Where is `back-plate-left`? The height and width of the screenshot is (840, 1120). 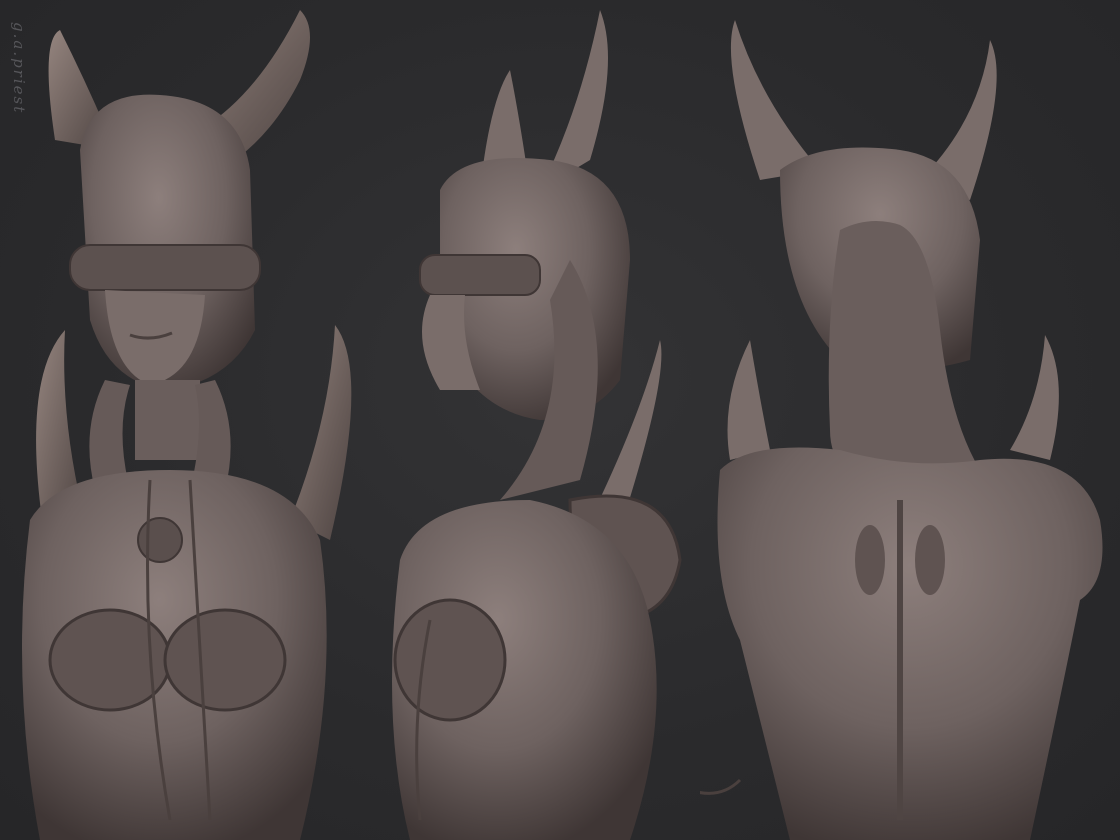
back-plate-left is located at coordinates (870, 560).